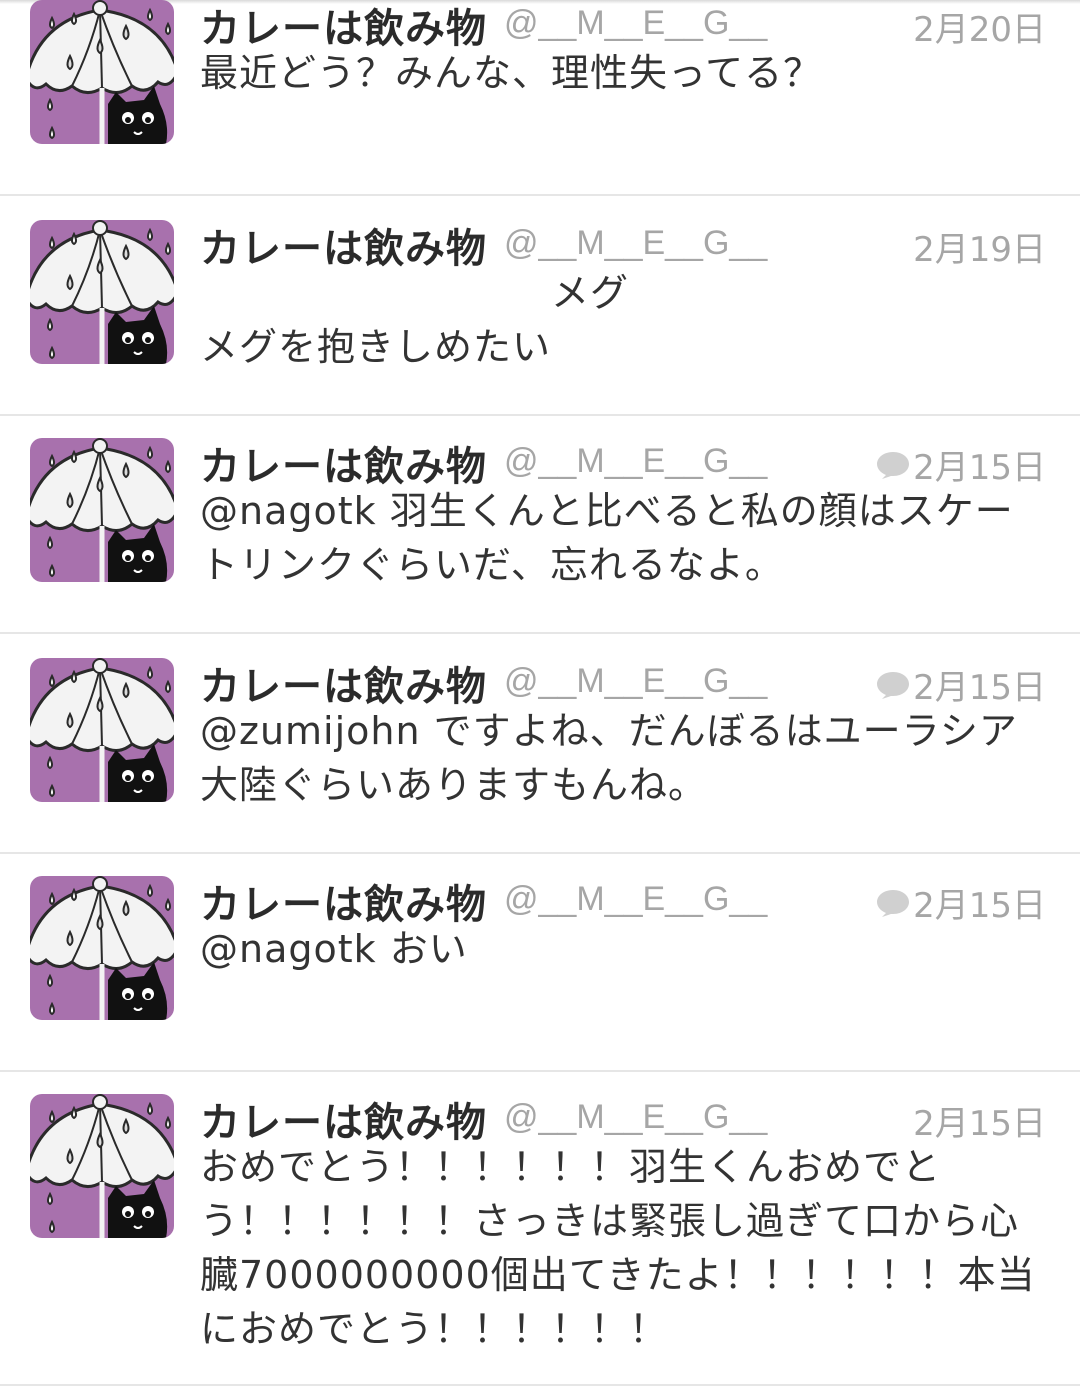 The width and height of the screenshot is (1080, 1386). What do you see at coordinates (415, 320) in the screenshot?
I see `tweet-text: メグ メグを抱きしめたい` at bounding box center [415, 320].